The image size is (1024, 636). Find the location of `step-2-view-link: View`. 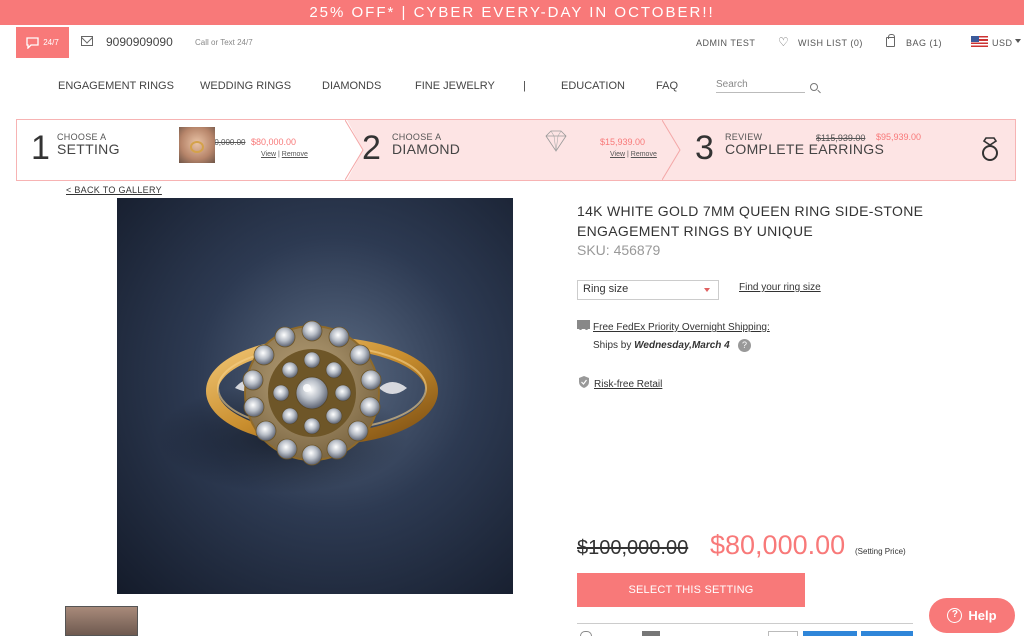

step-2-view-link: View is located at coordinates (617, 154).